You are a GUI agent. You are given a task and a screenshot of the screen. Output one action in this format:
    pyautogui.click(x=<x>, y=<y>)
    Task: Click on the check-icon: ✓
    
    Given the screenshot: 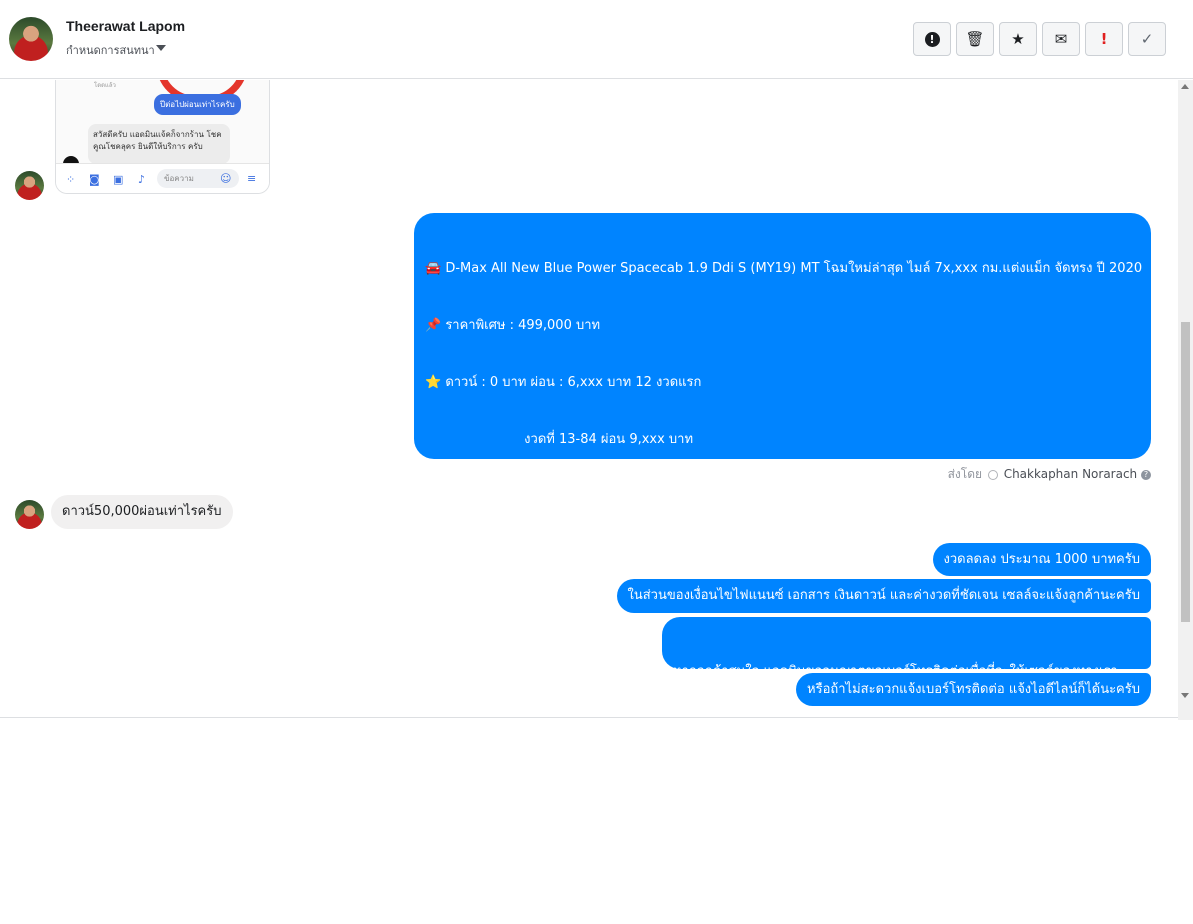 What is the action you would take?
    pyautogui.click(x=1147, y=39)
    